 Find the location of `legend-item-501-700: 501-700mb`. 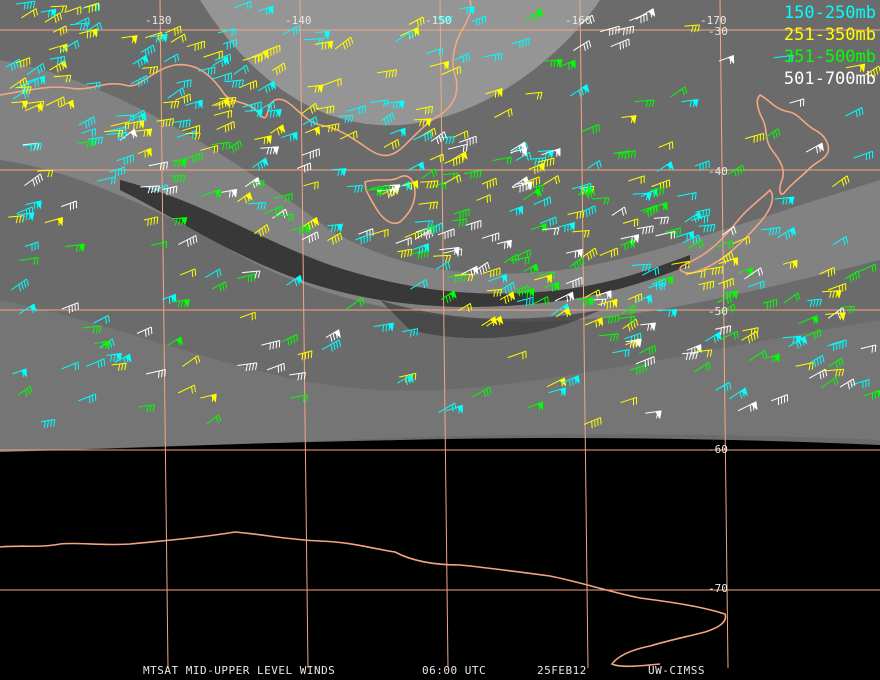

legend-item-501-700: 501-700mb is located at coordinates (829, 79).